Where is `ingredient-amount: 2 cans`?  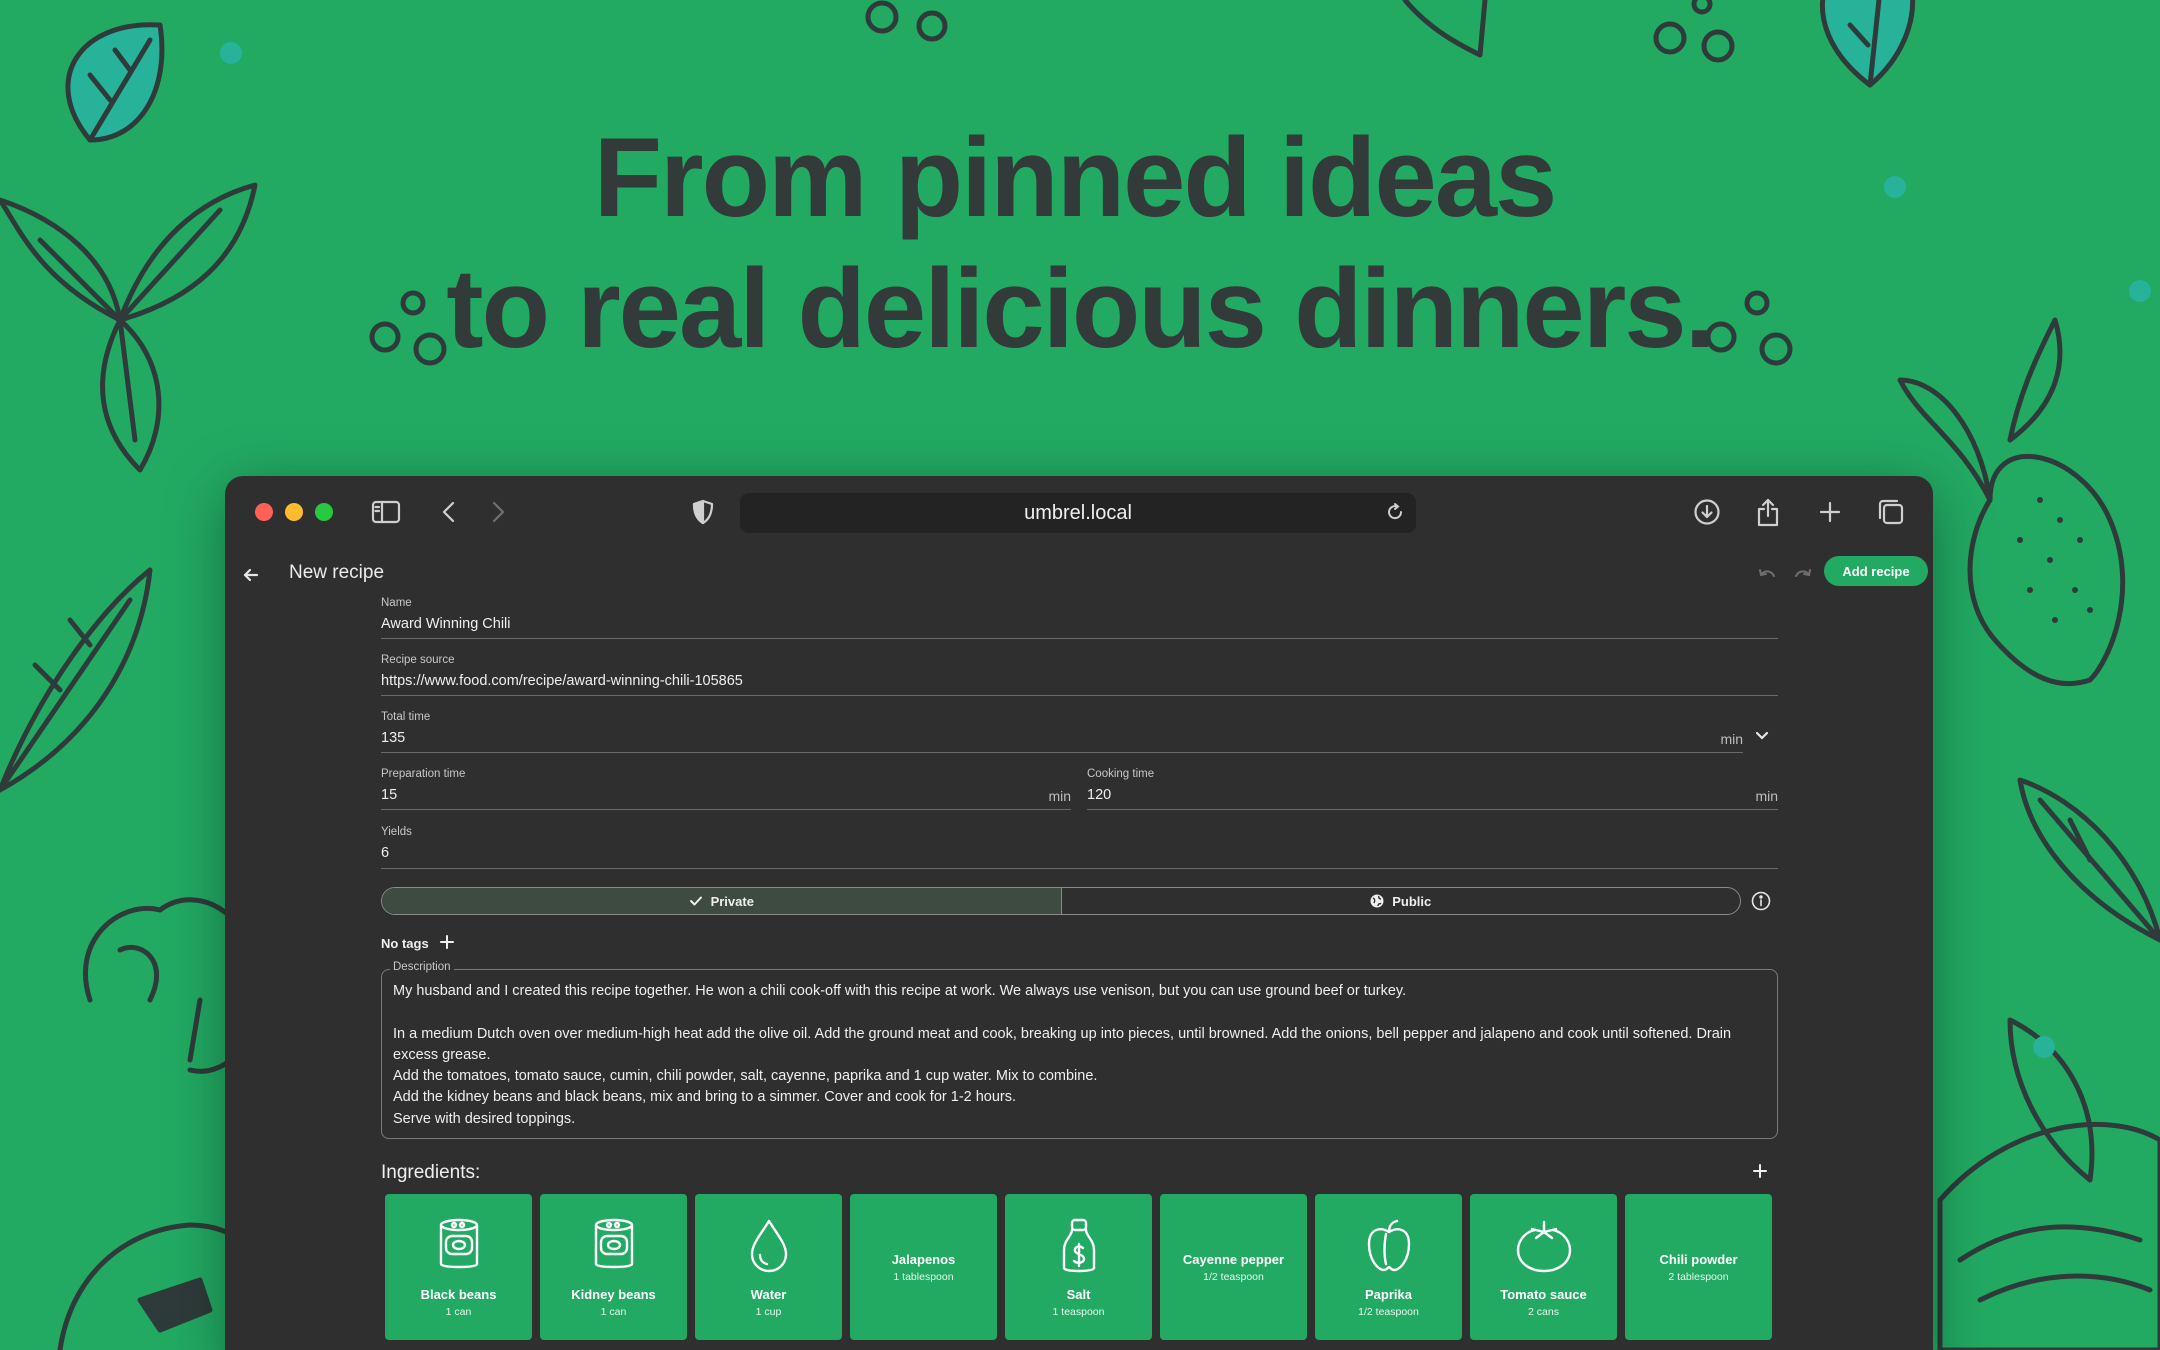 ingredient-amount: 2 cans is located at coordinates (1543, 1312).